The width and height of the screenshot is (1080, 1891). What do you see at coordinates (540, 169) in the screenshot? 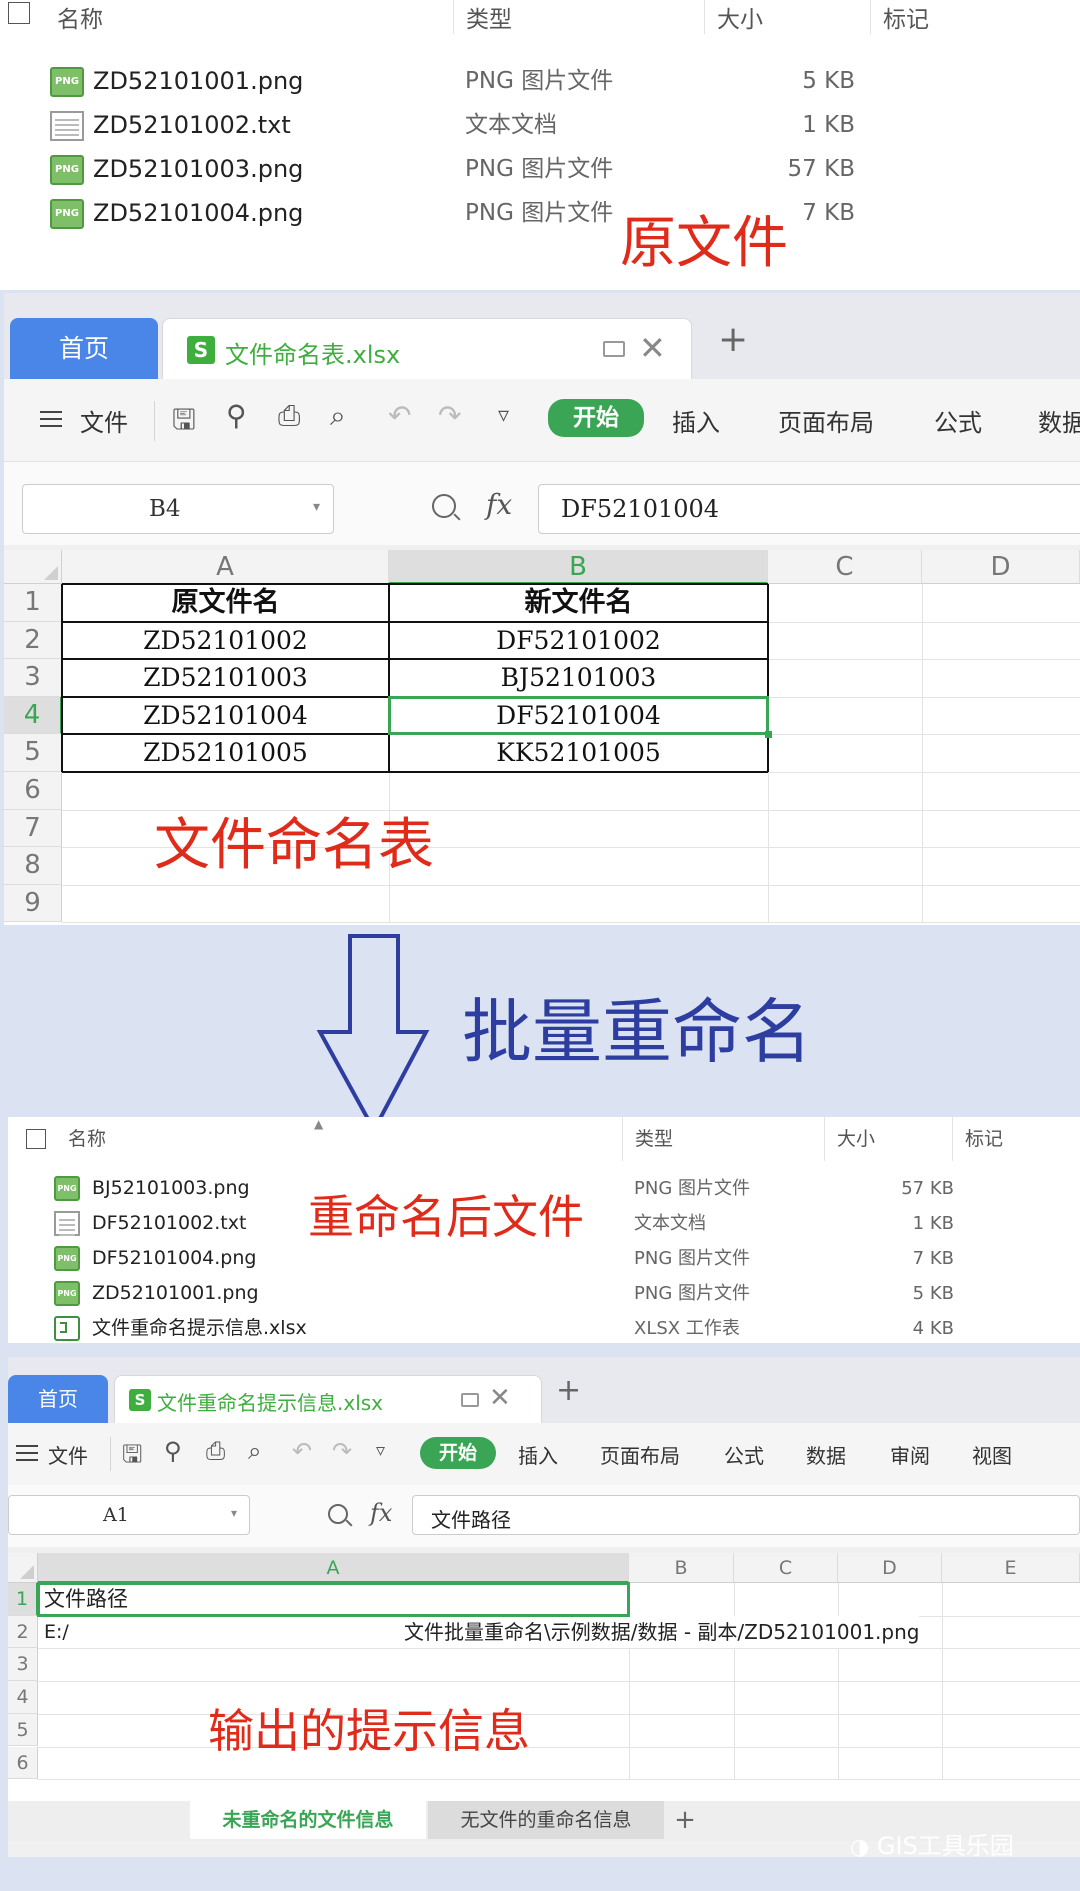
I see `file-row: PNG ZD52101003.png PNG 图片文件 57 KB` at bounding box center [540, 169].